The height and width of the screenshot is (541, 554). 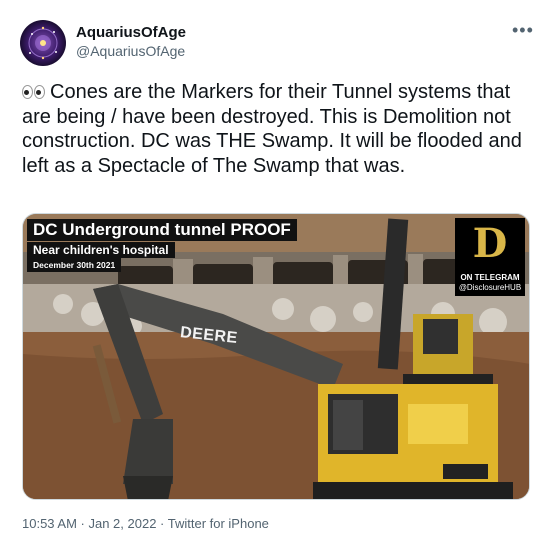 I want to click on more-horizontal-icon: •••, so click(x=523, y=30).